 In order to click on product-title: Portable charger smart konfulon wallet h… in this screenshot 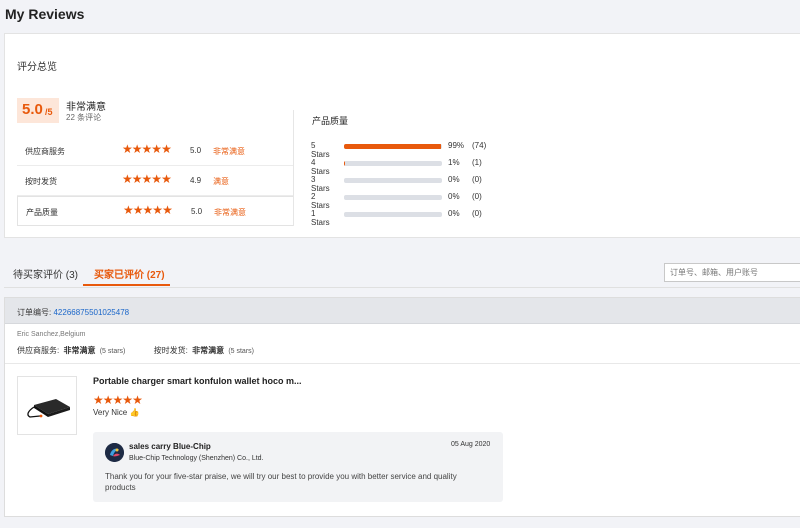, I will do `click(197, 381)`.